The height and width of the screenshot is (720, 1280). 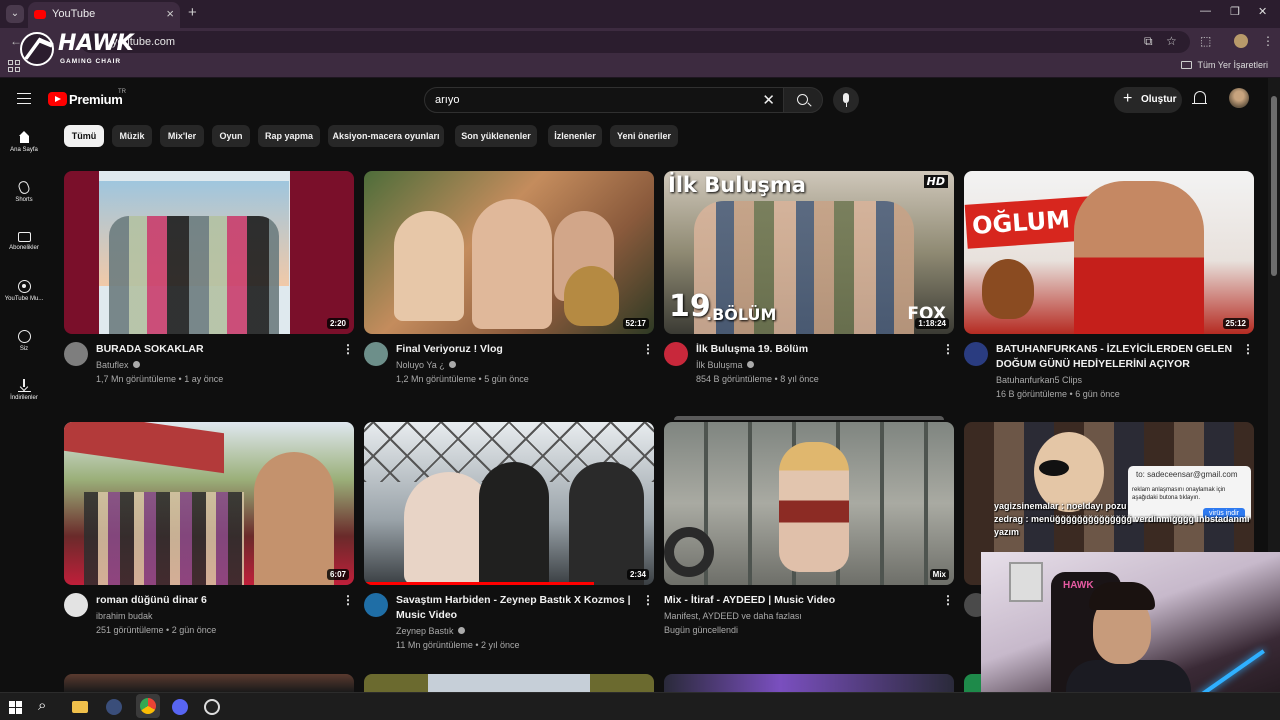 What do you see at coordinates (509, 503) in the screenshot?
I see `video-thumbnail: 2:34` at bounding box center [509, 503].